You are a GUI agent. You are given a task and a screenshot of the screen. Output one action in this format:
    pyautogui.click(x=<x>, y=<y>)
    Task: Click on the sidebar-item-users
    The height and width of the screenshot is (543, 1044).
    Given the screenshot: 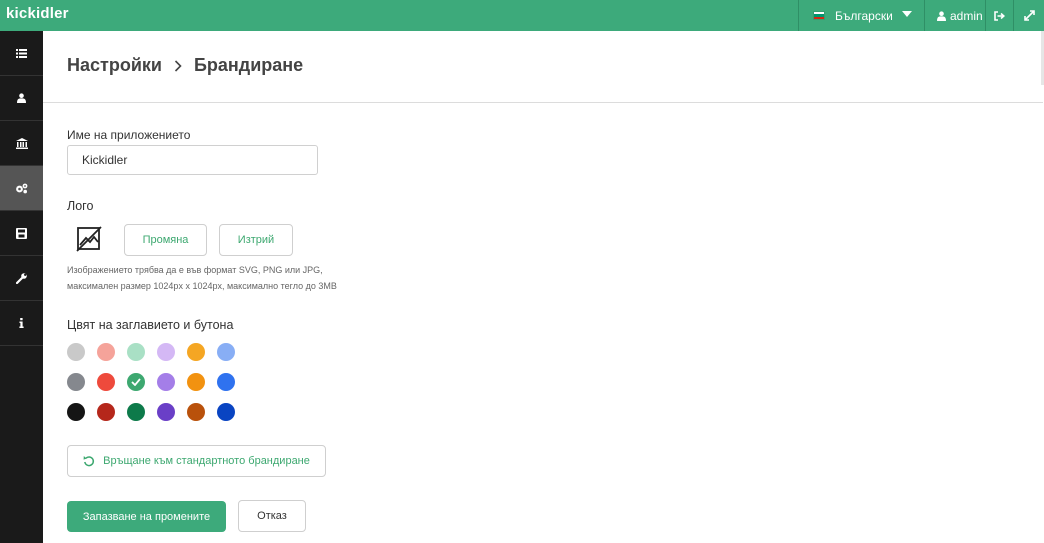 What is the action you would take?
    pyautogui.click(x=21, y=98)
    